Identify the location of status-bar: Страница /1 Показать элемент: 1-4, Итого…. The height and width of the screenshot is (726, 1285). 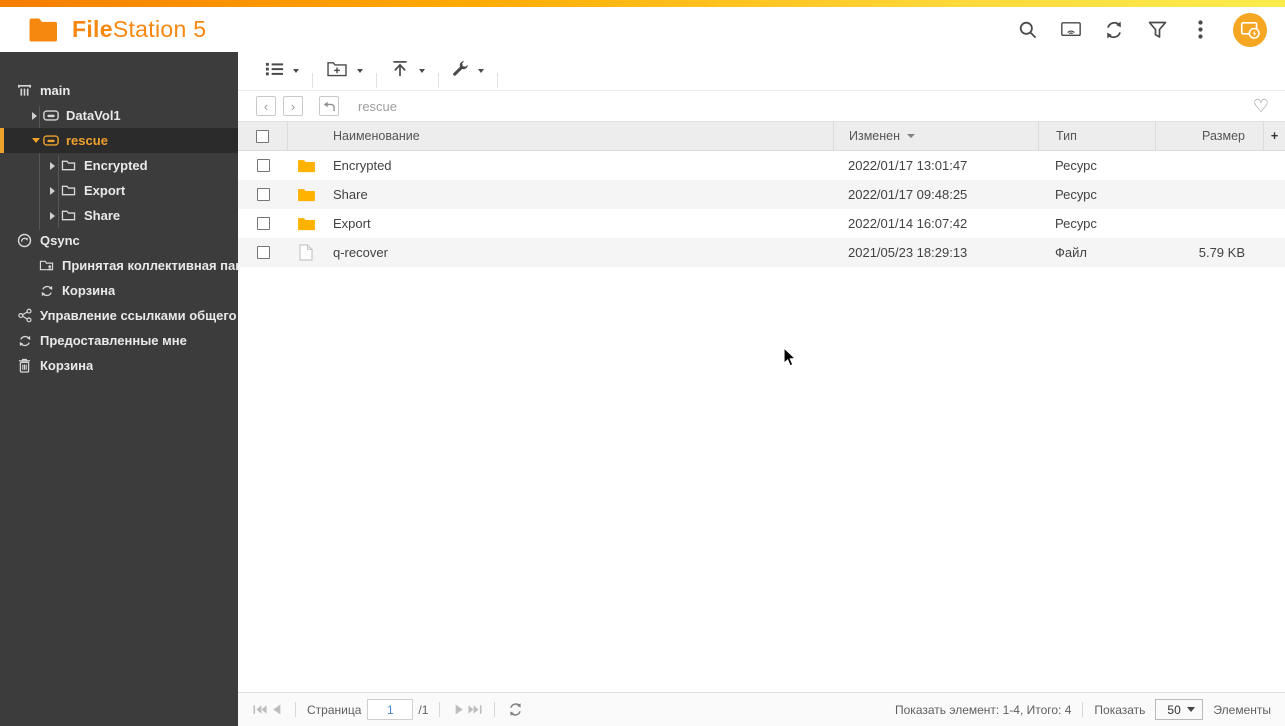
(761, 709).